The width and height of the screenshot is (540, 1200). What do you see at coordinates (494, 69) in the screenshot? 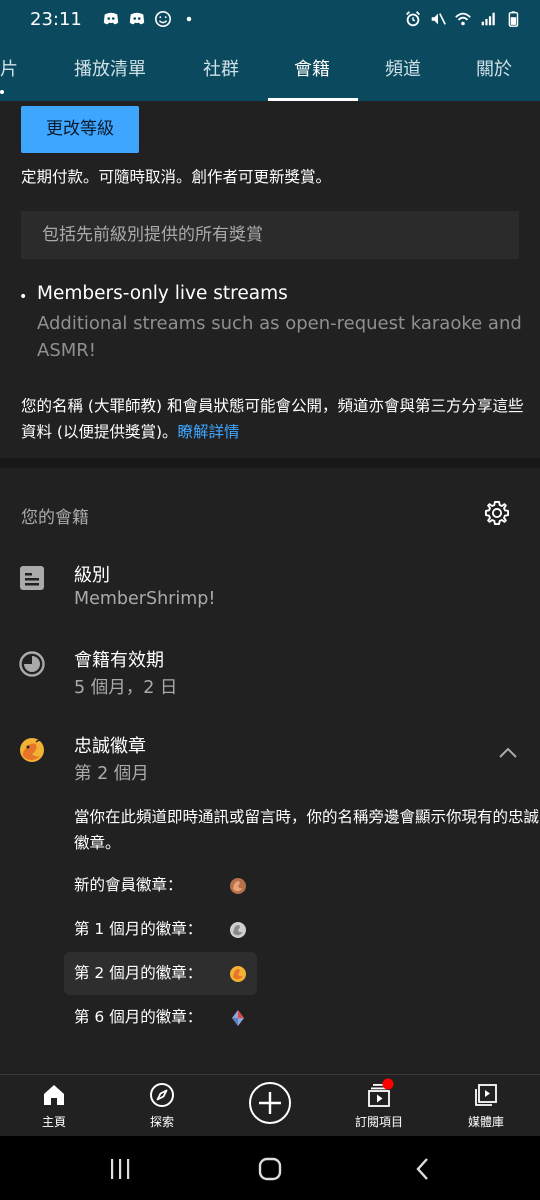
I see `tab-about: 關於` at bounding box center [494, 69].